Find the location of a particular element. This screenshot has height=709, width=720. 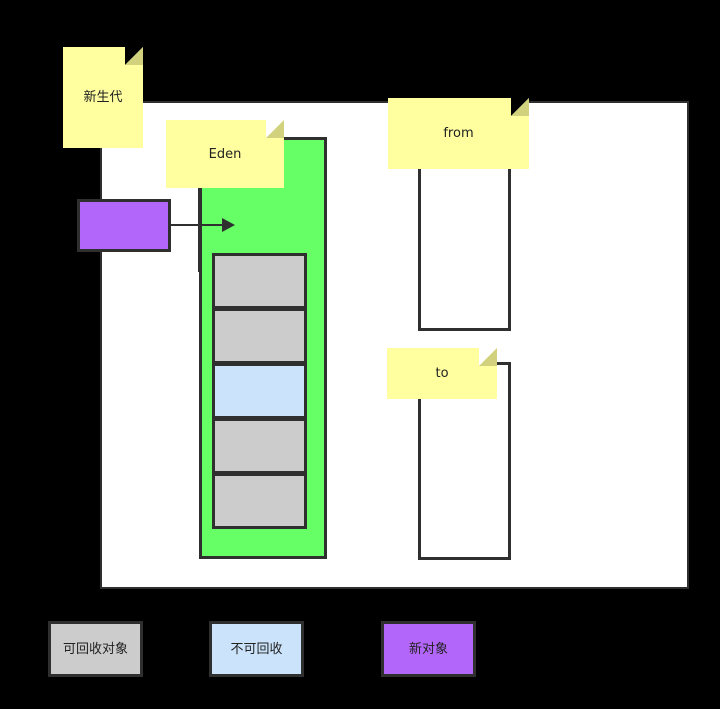

legend-item-new-object: 新对象 is located at coordinates (428, 649).